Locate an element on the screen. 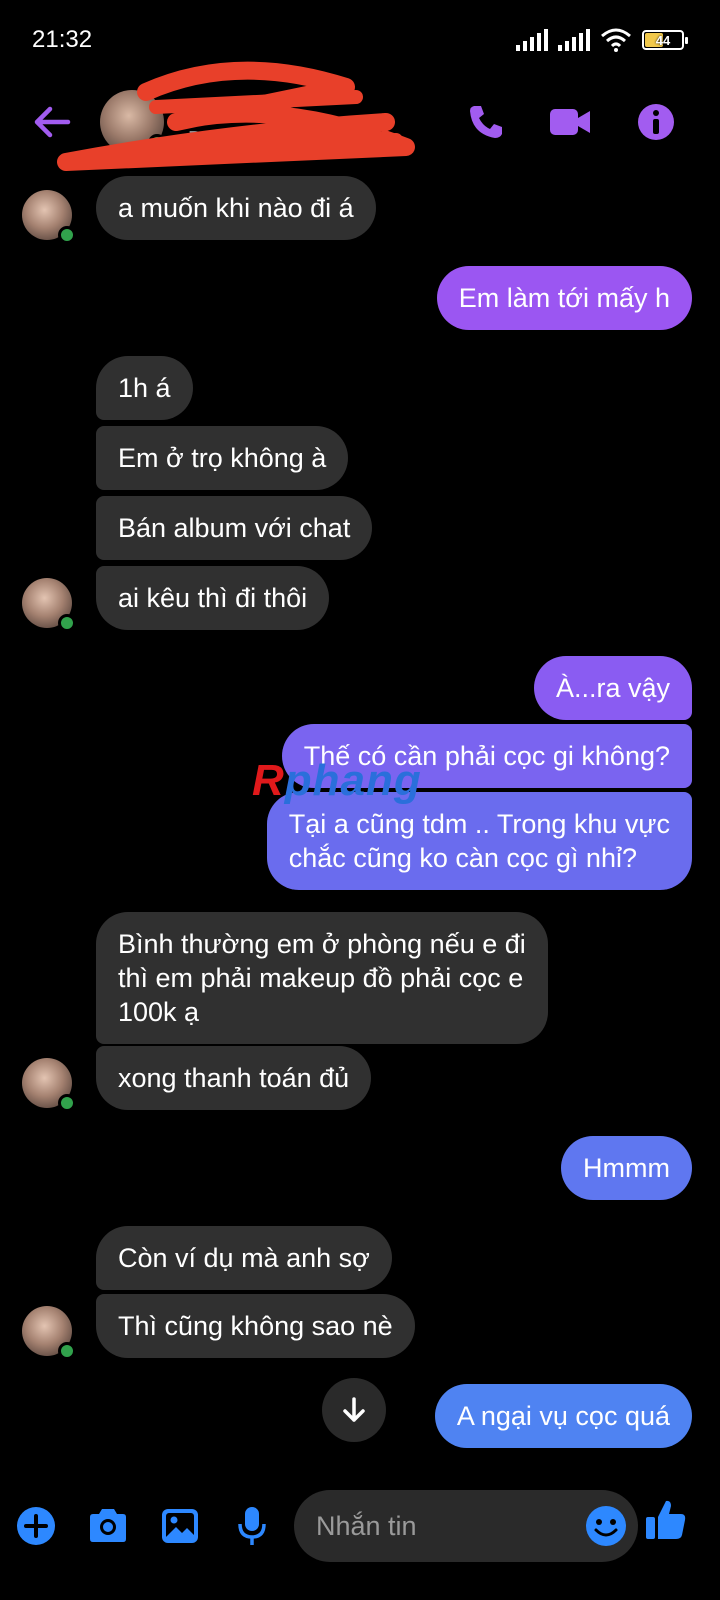 The width and height of the screenshot is (720, 1600). more-actions-button is located at coordinates (36, 1526).